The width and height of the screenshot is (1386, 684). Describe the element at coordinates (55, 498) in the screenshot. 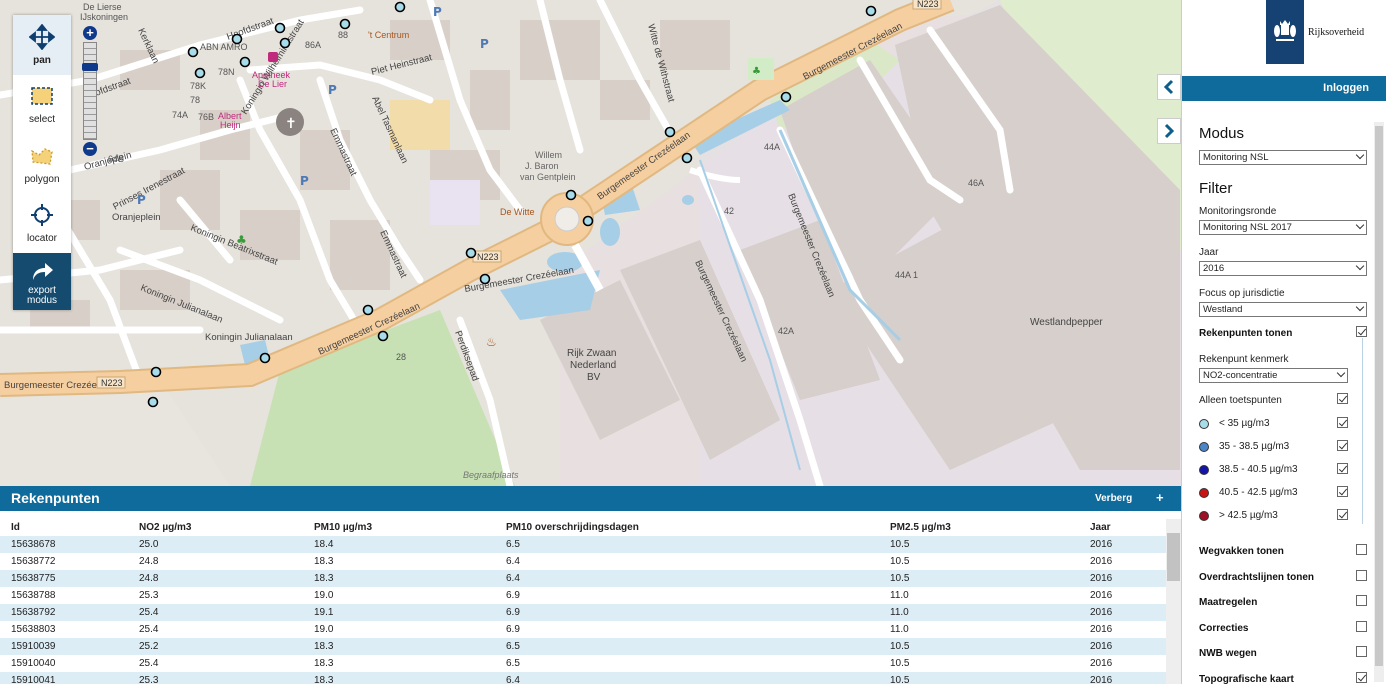

I see `table-title: Rekenpunten` at that location.